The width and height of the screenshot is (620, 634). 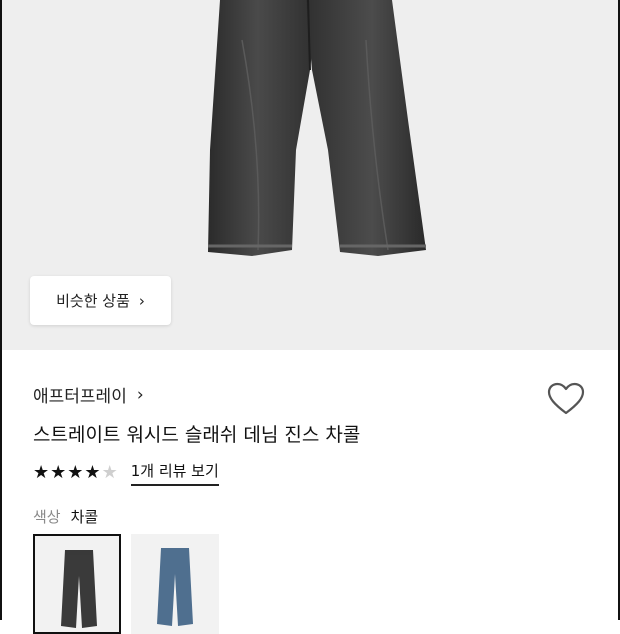 What do you see at coordinates (566, 399) in the screenshot?
I see `wishlist-heart-icon` at bounding box center [566, 399].